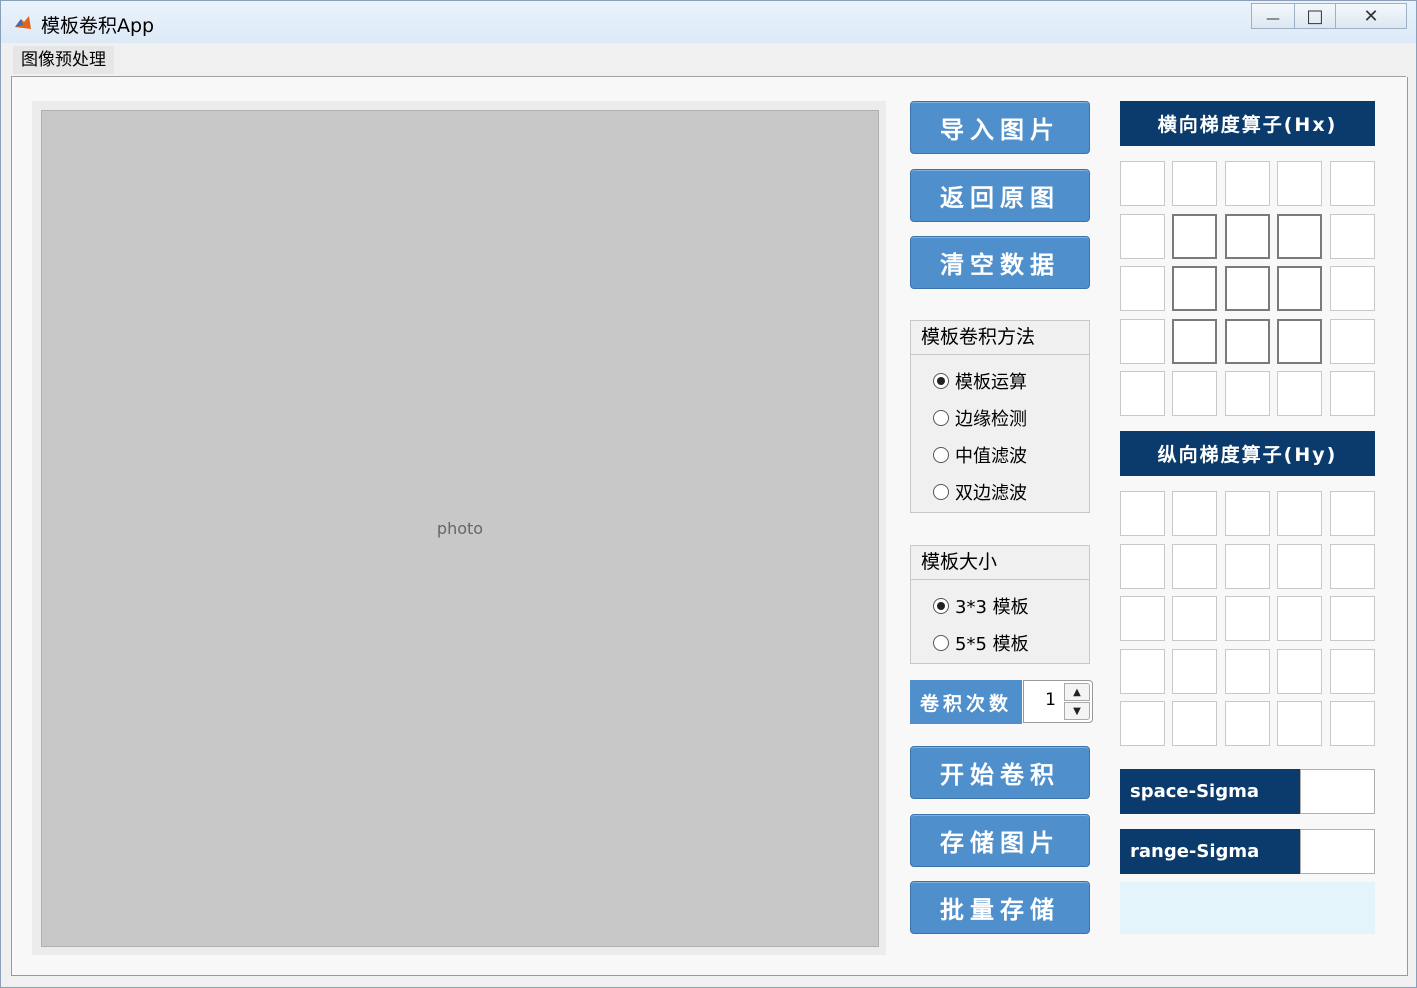  I want to click on matlab-app-icon, so click(23, 22).